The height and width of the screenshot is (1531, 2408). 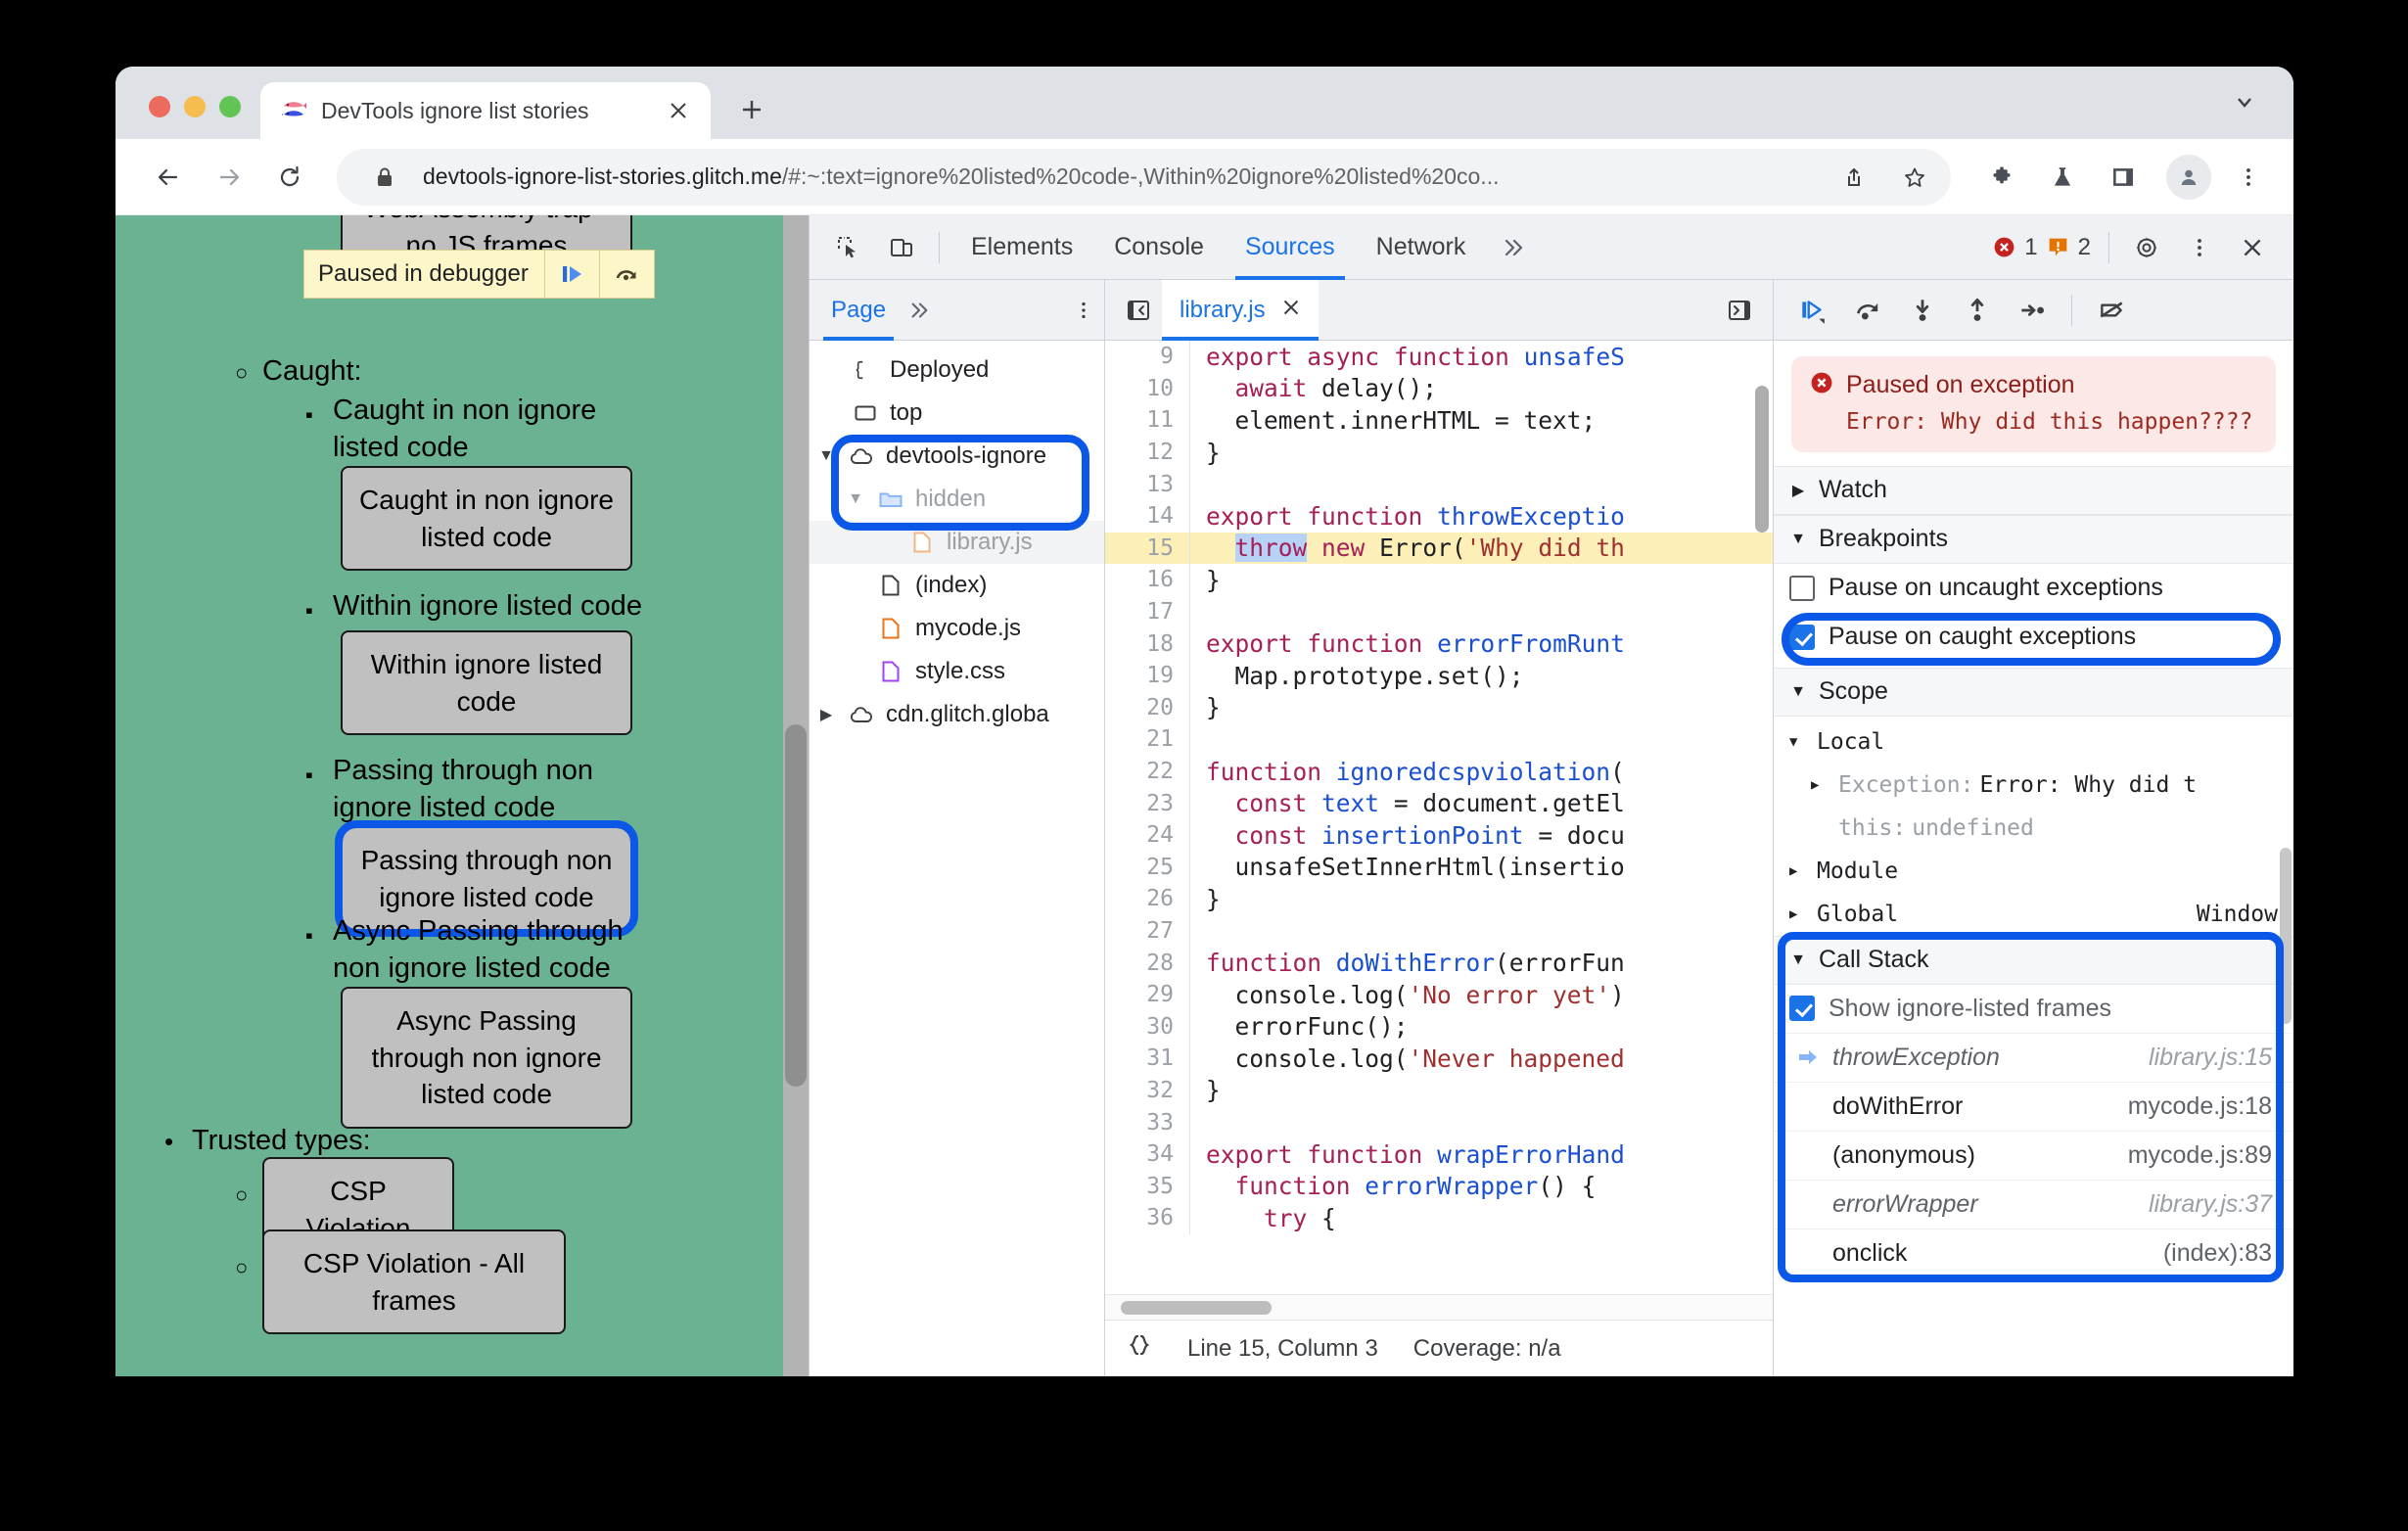 I want to click on more-tabs-icon, so click(x=1513, y=248).